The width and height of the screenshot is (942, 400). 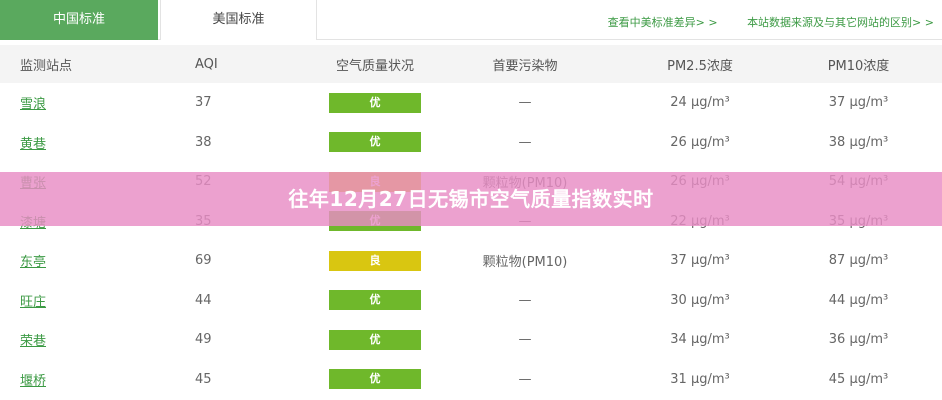 What do you see at coordinates (858, 261) in the screenshot?
I see `pm10-value: 87 μg/m³` at bounding box center [858, 261].